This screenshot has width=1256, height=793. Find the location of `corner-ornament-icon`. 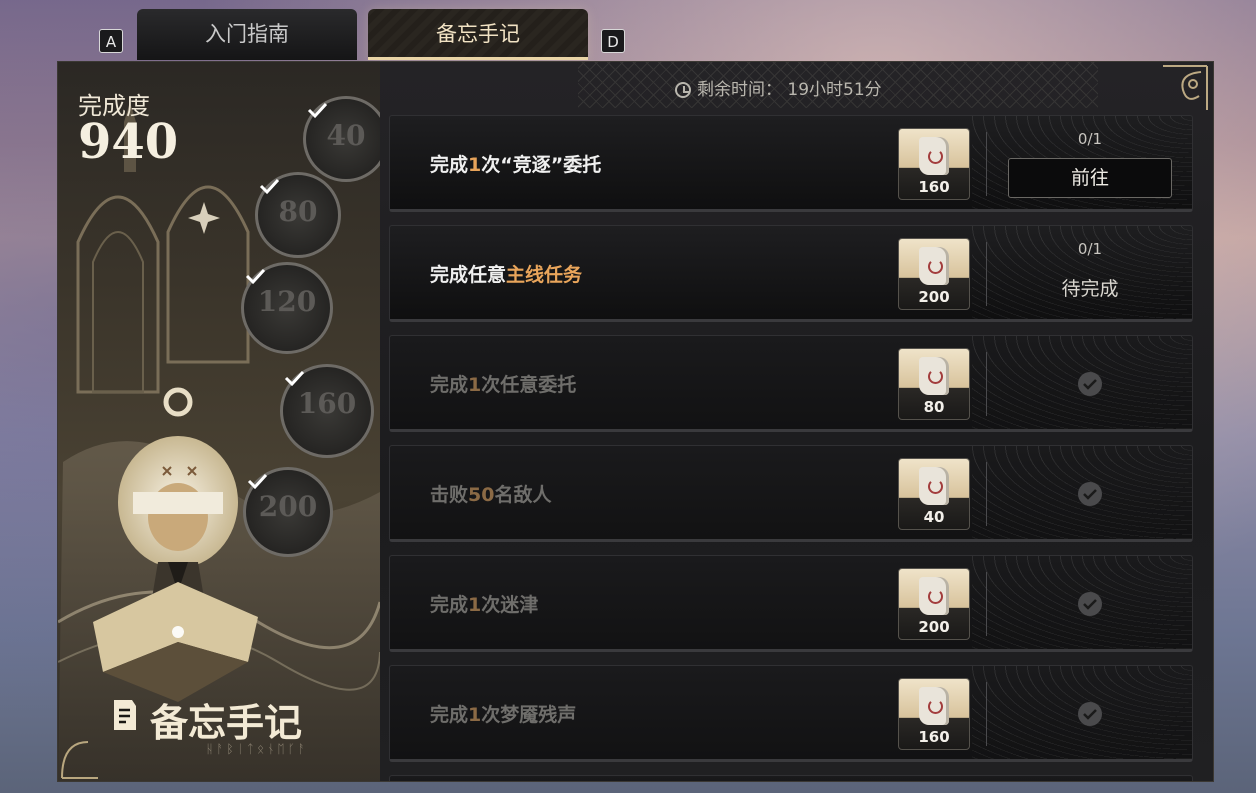

corner-ornament-icon is located at coordinates (1185, 87).